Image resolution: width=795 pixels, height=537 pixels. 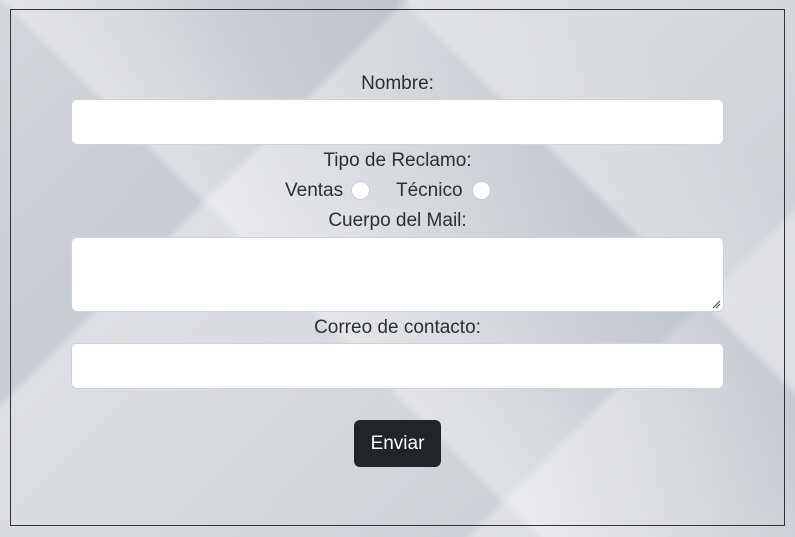 What do you see at coordinates (397, 160) in the screenshot?
I see `tipo-reclamo-label: Tipo de Reclamo:` at bounding box center [397, 160].